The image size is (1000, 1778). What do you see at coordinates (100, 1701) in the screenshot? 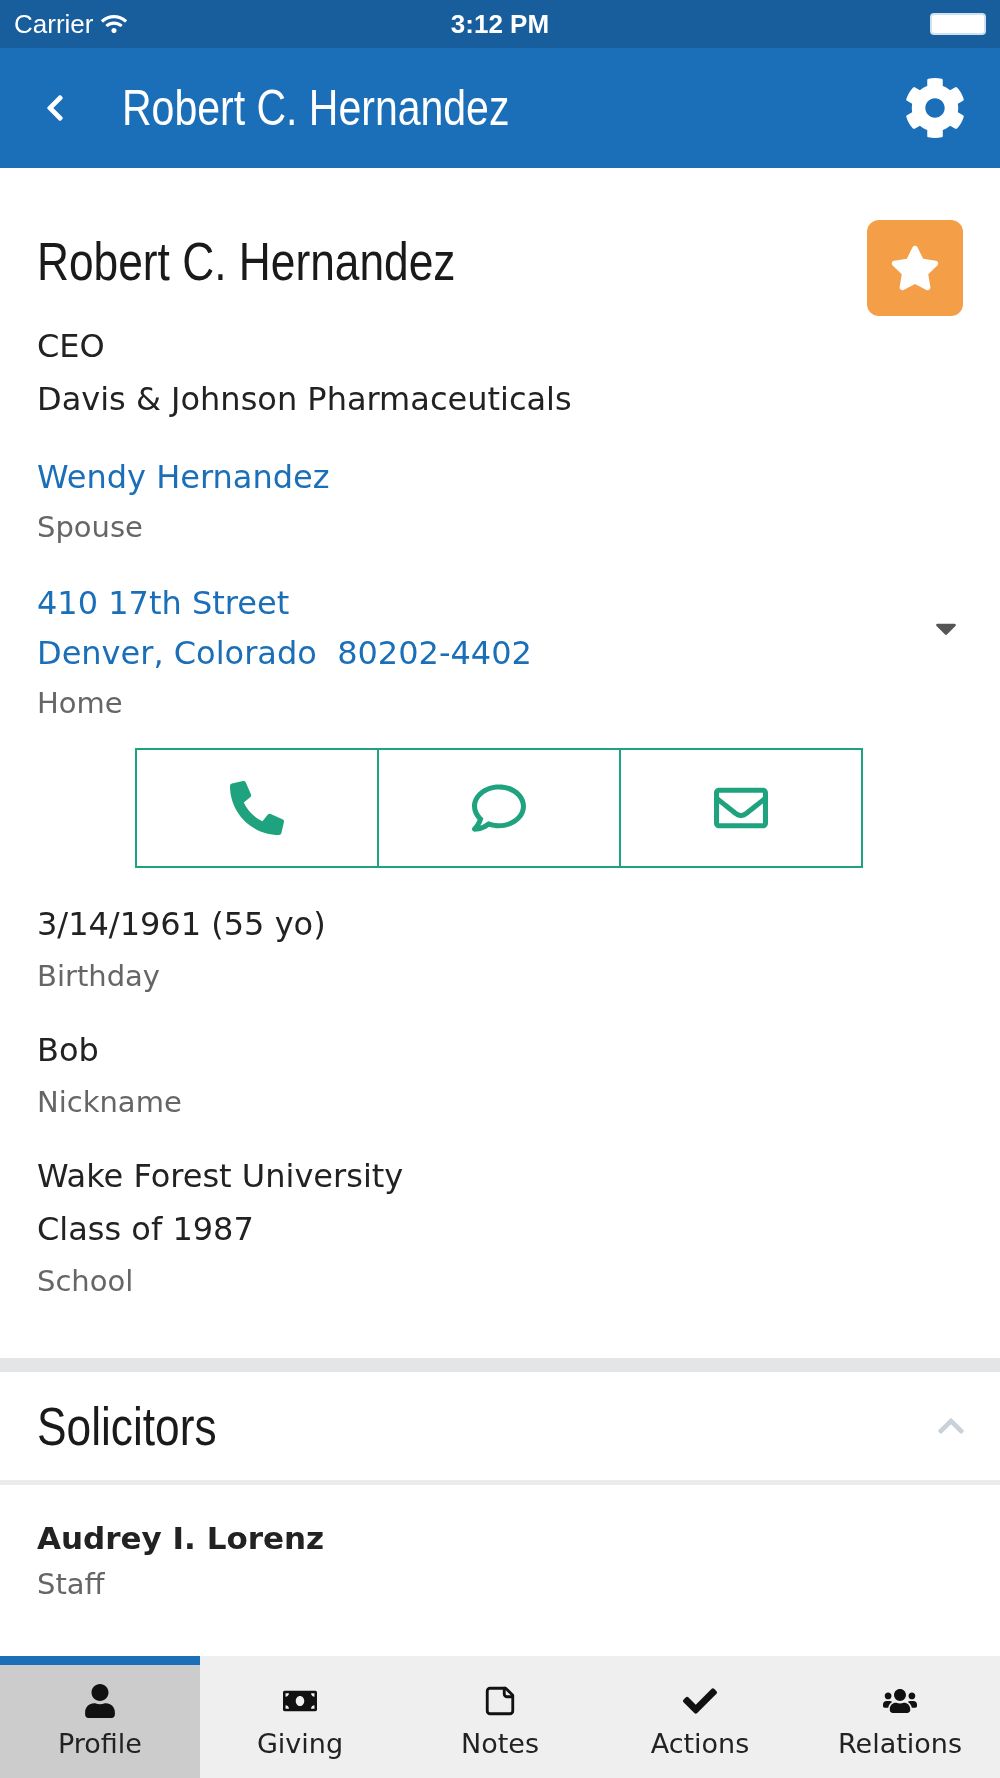
I see `person-icon` at bounding box center [100, 1701].